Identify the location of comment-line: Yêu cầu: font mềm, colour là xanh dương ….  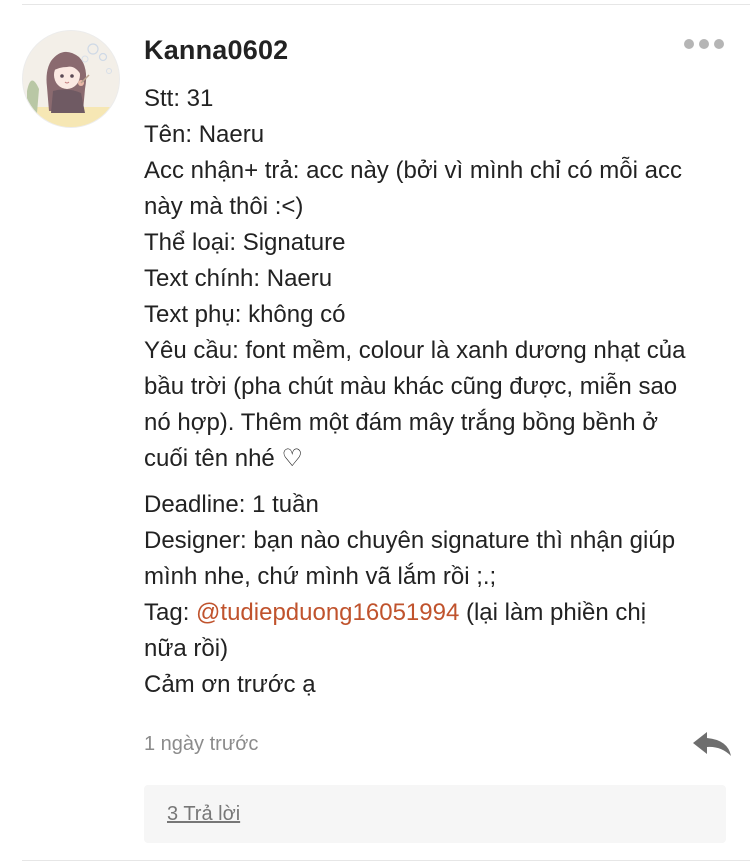
(415, 350).